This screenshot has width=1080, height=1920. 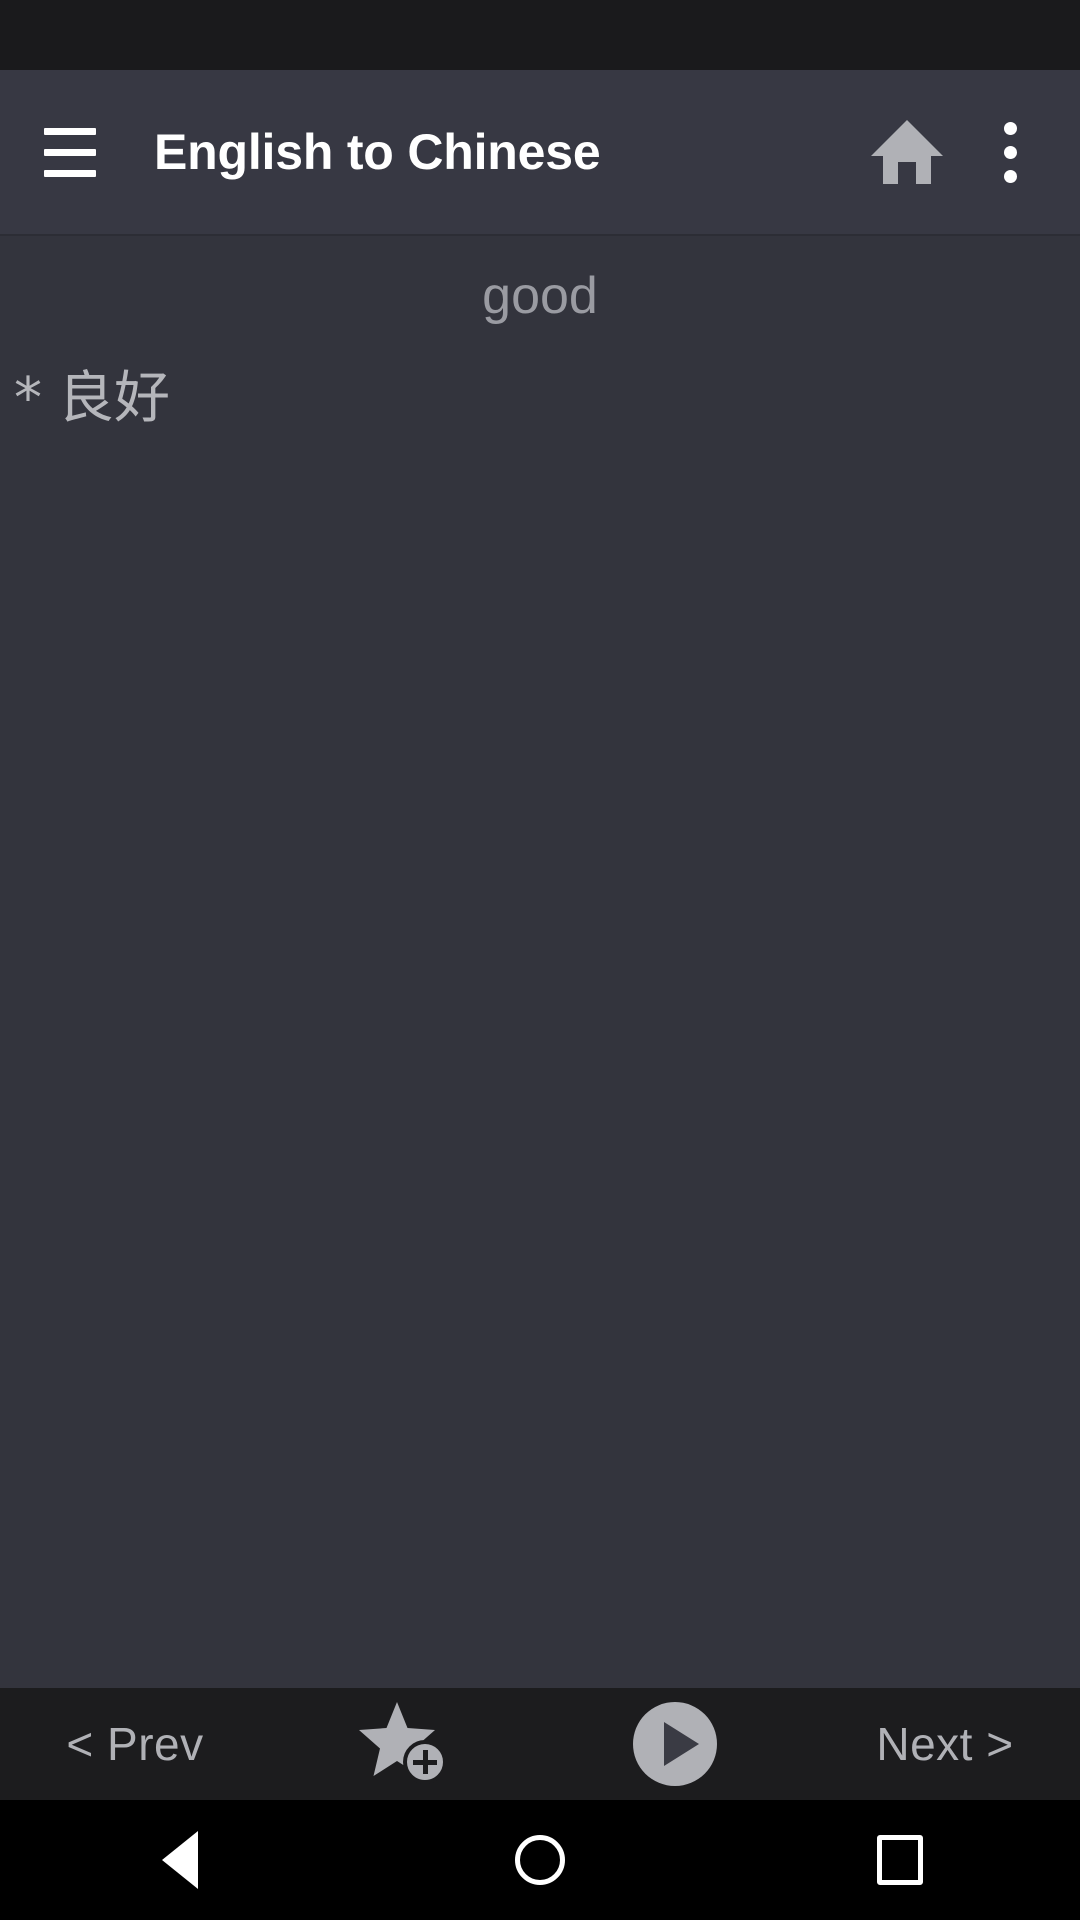 I want to click on play-circle-icon, so click(x=675, y=1744).